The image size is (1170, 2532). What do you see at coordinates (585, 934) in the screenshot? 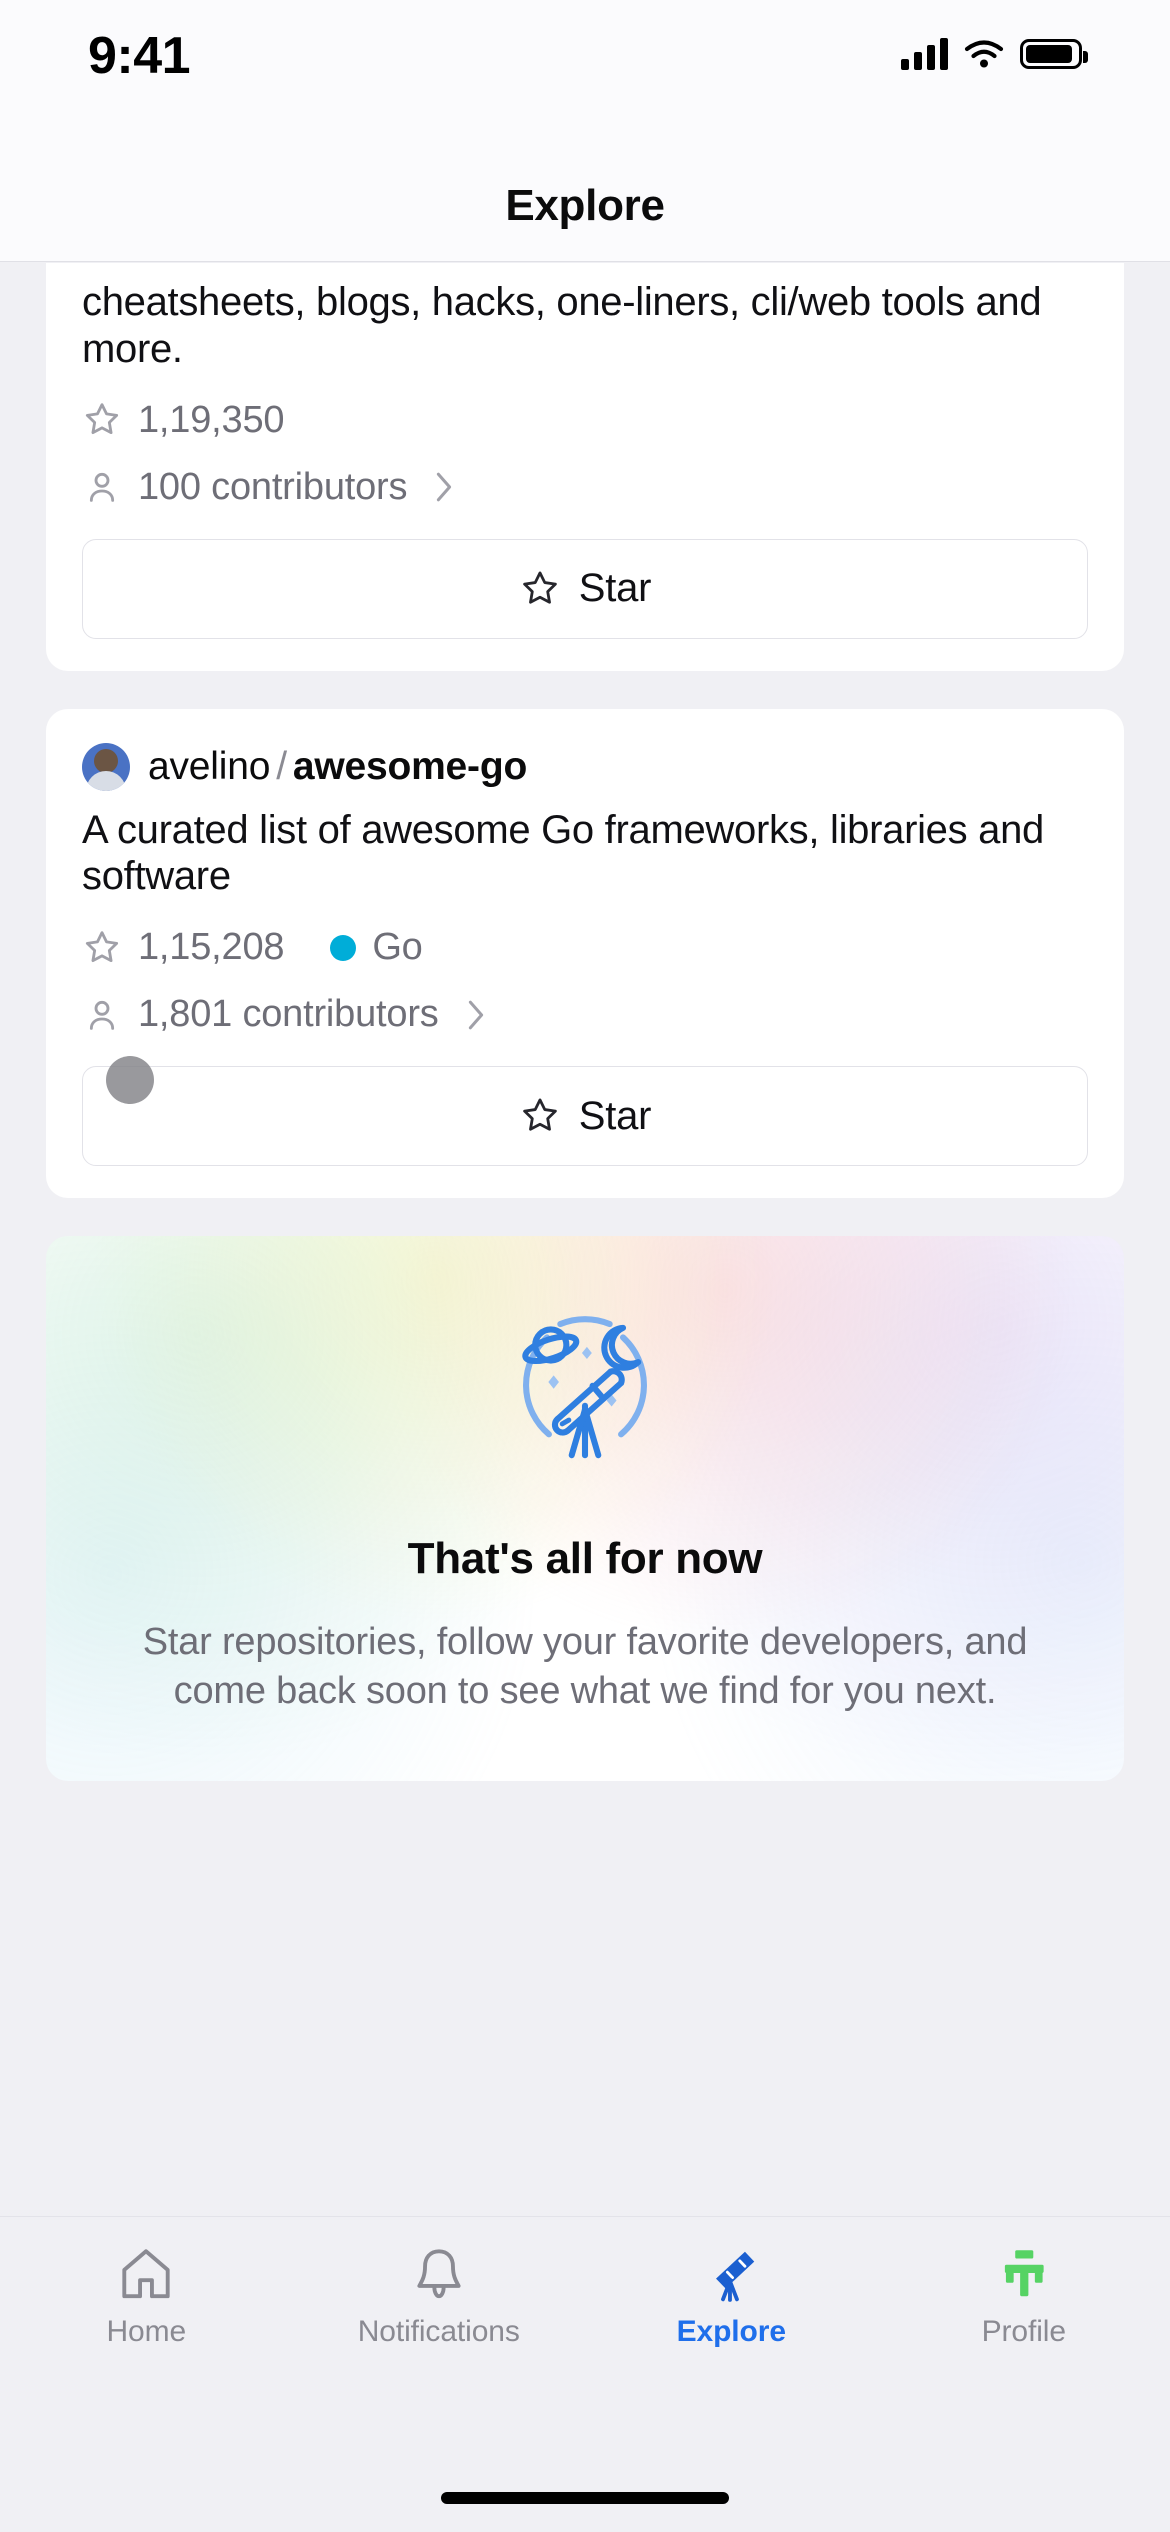
I see `repo-stats-row: 1,15,208 Go` at bounding box center [585, 934].